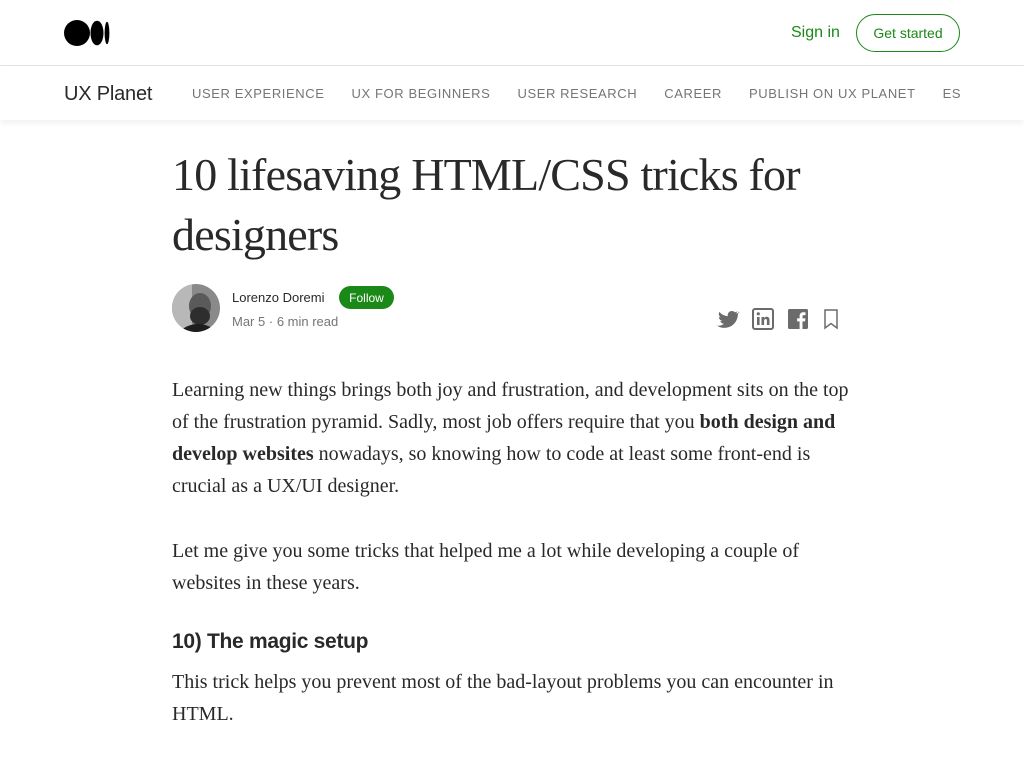 The height and width of the screenshot is (768, 1024). Describe the element at coordinates (763, 319) in the screenshot. I see `linkedin-icon` at that location.